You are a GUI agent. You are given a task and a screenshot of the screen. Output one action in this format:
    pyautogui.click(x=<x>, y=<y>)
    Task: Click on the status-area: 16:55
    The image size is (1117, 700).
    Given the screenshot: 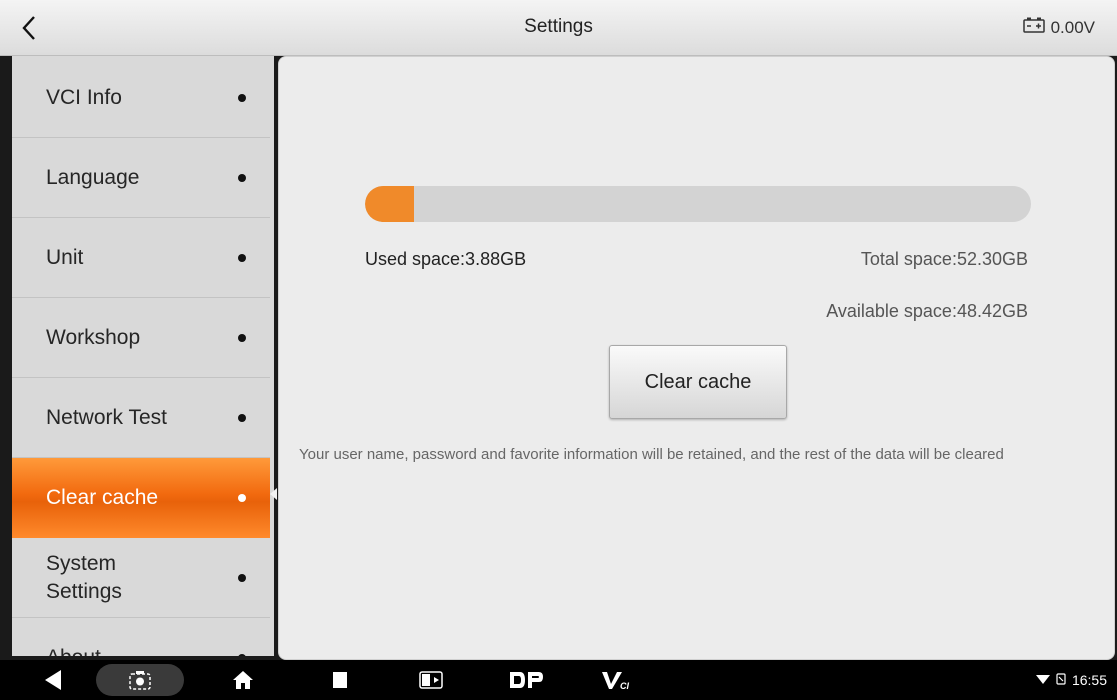 What is the action you would take?
    pyautogui.click(x=1071, y=680)
    